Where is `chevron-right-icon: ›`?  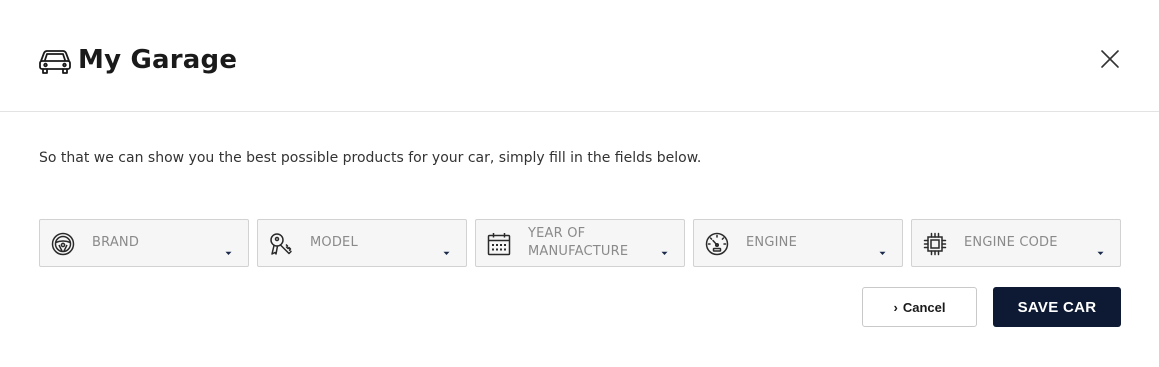
chevron-right-icon: › is located at coordinates (895, 307).